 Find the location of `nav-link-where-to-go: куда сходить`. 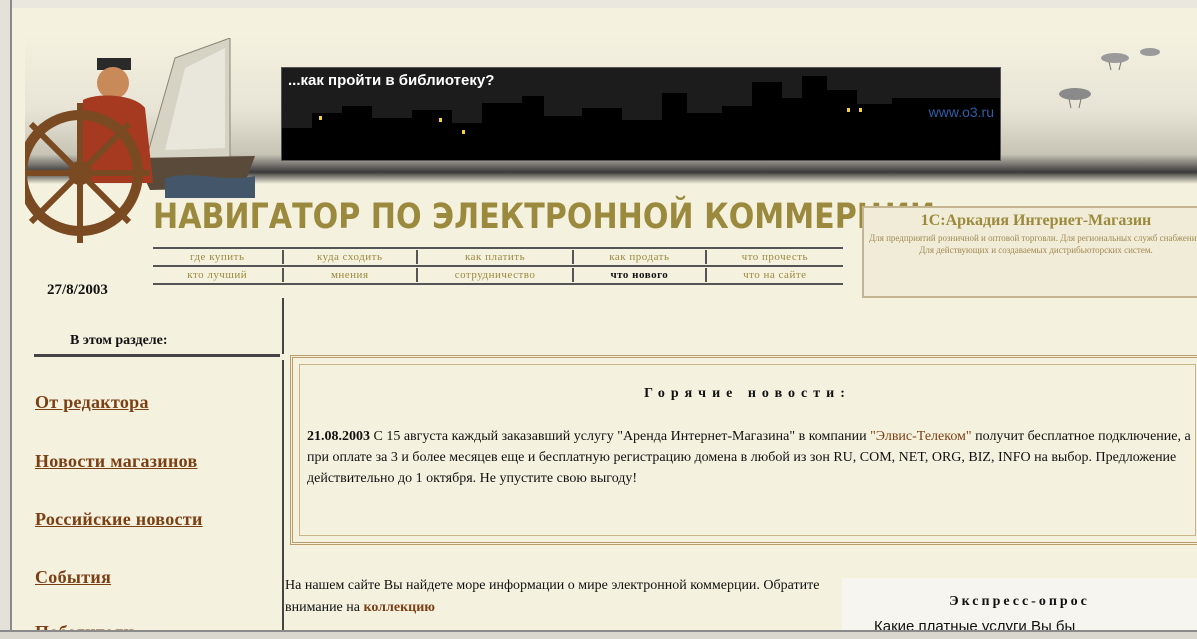

nav-link-where-to-go: куда сходить is located at coordinates (351, 257).